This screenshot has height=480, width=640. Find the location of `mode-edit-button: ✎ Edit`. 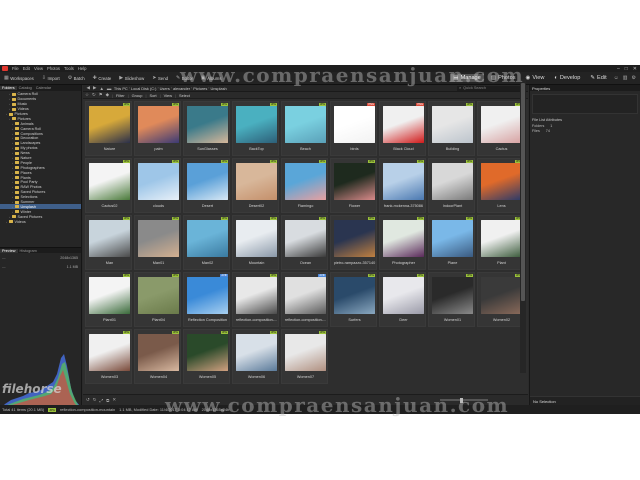

mode-edit-button: ✎ Edit is located at coordinates (598, 78).